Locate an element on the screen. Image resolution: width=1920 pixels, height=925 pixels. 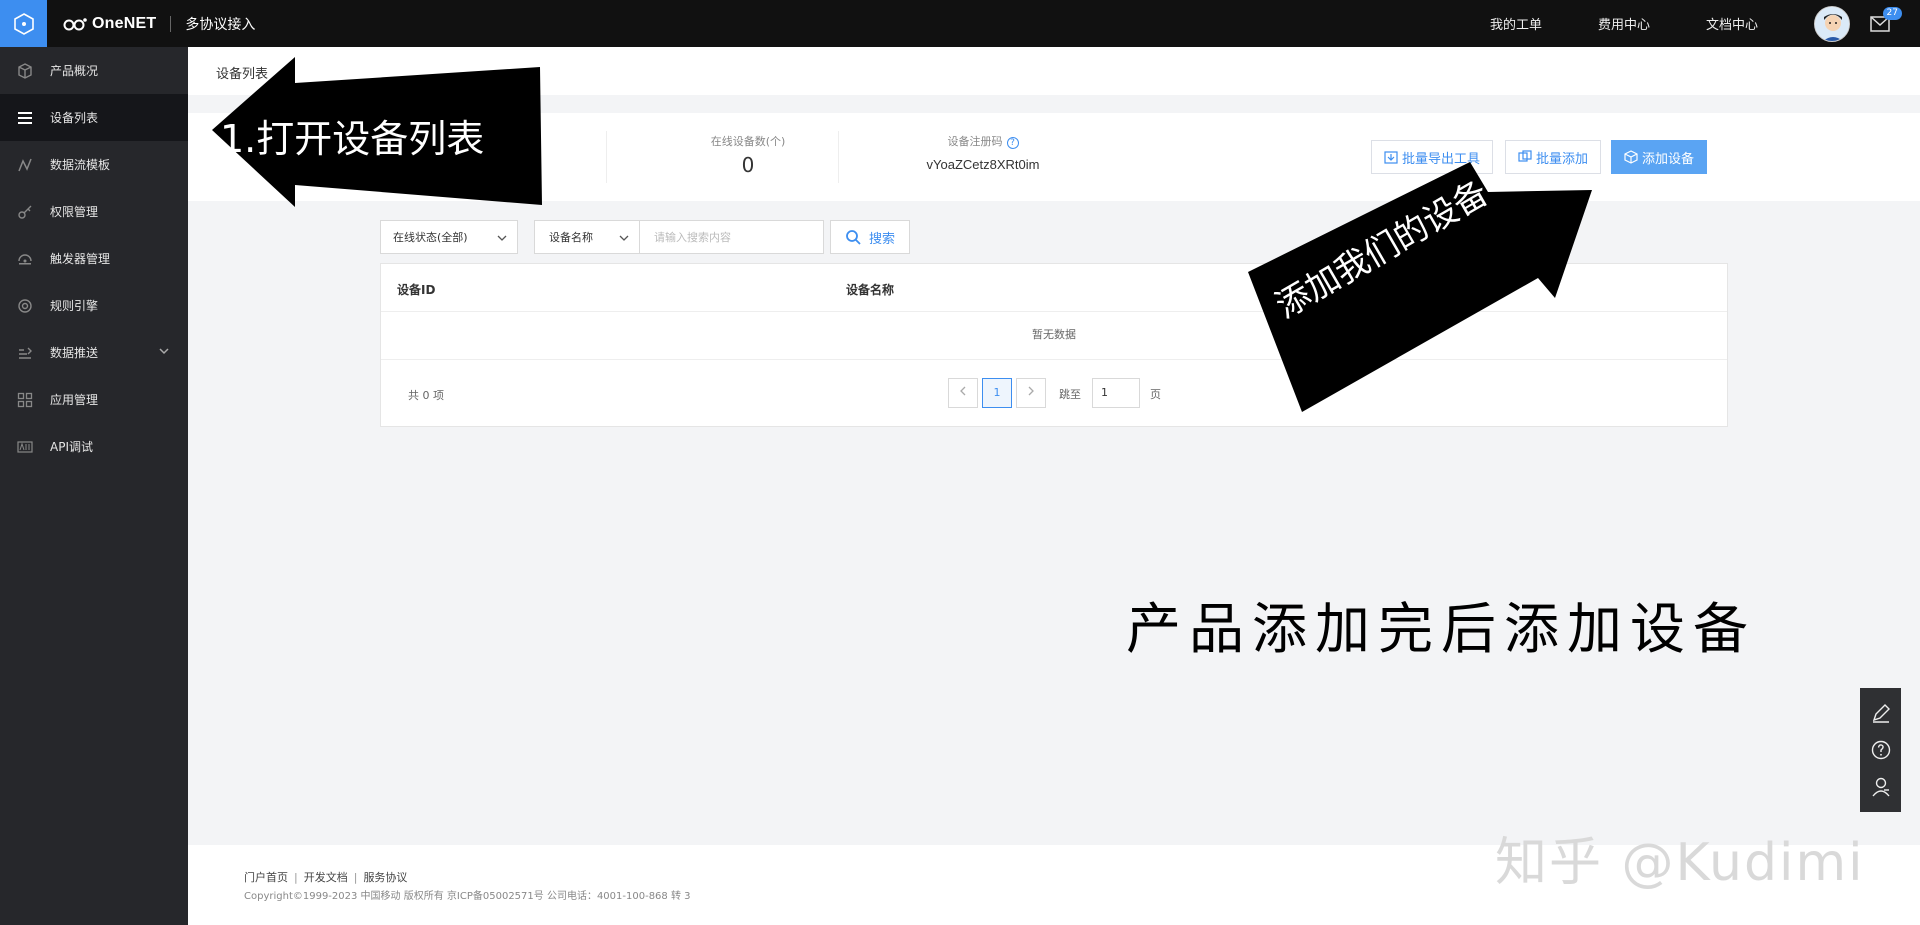
avatar-face-icon is located at coordinates (1832, 23).